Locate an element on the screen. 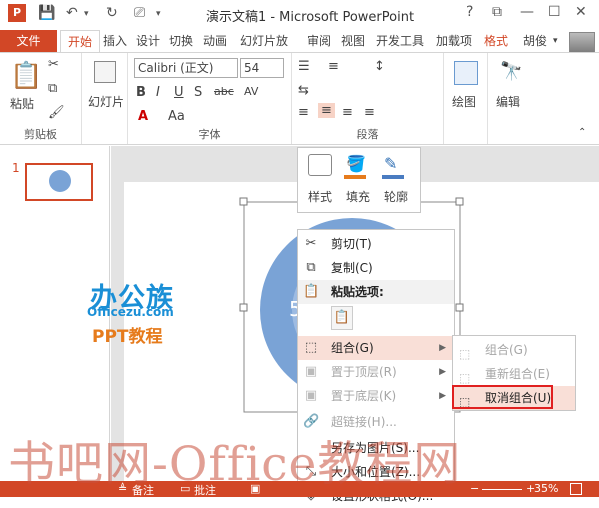 The height and width of the screenshot is (508, 599). style-label: 样式 is located at coordinates (320, 196).